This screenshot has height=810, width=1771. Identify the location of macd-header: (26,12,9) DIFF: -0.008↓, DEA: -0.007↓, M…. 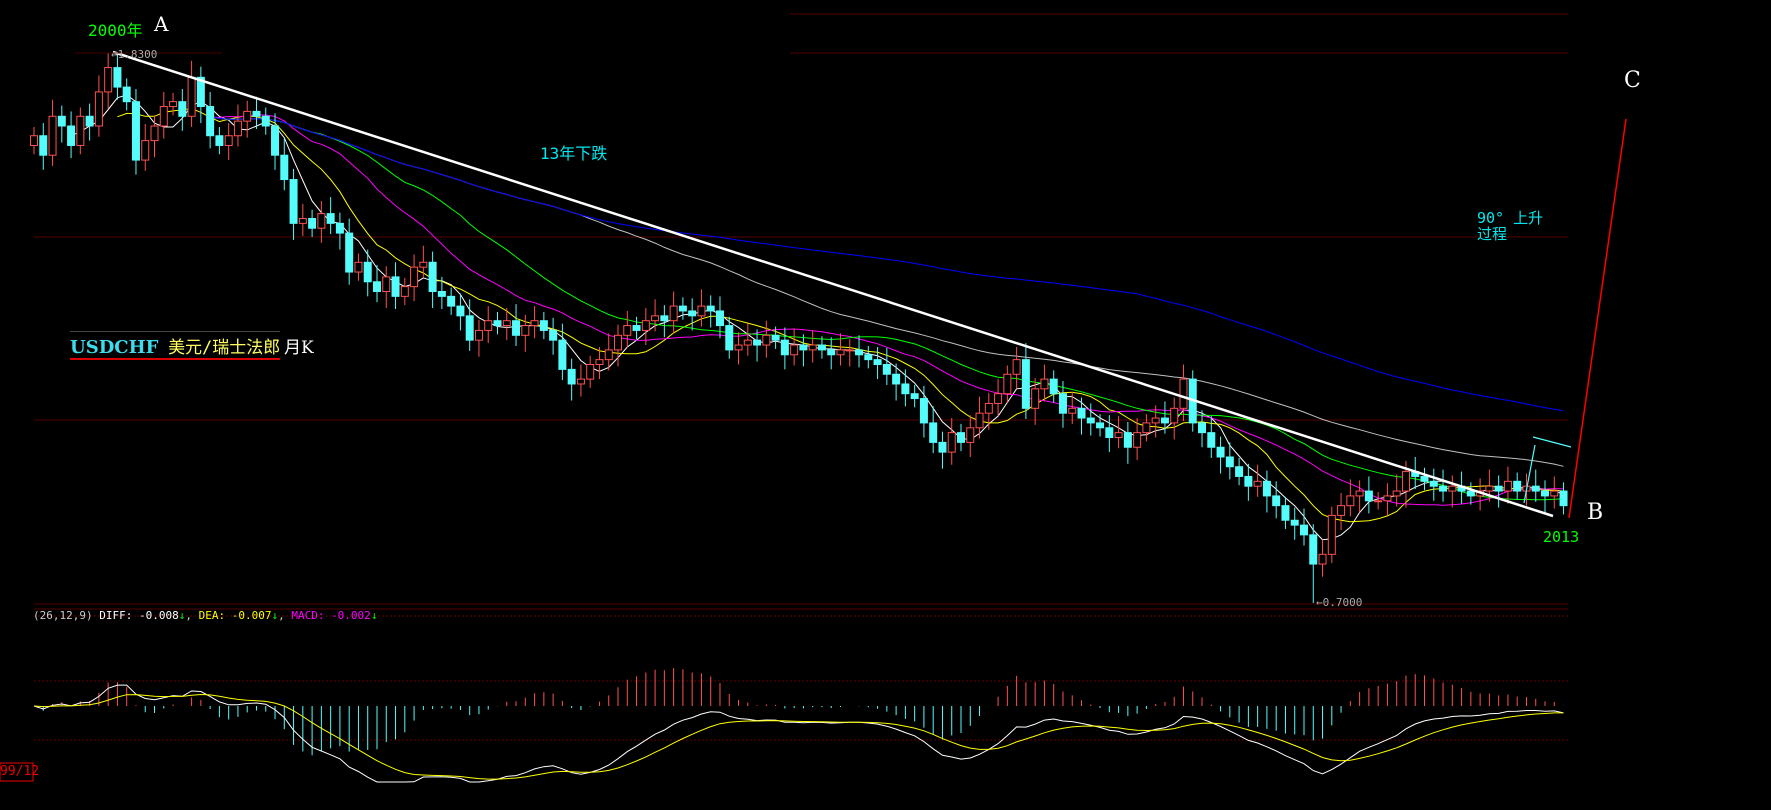
(205, 615).